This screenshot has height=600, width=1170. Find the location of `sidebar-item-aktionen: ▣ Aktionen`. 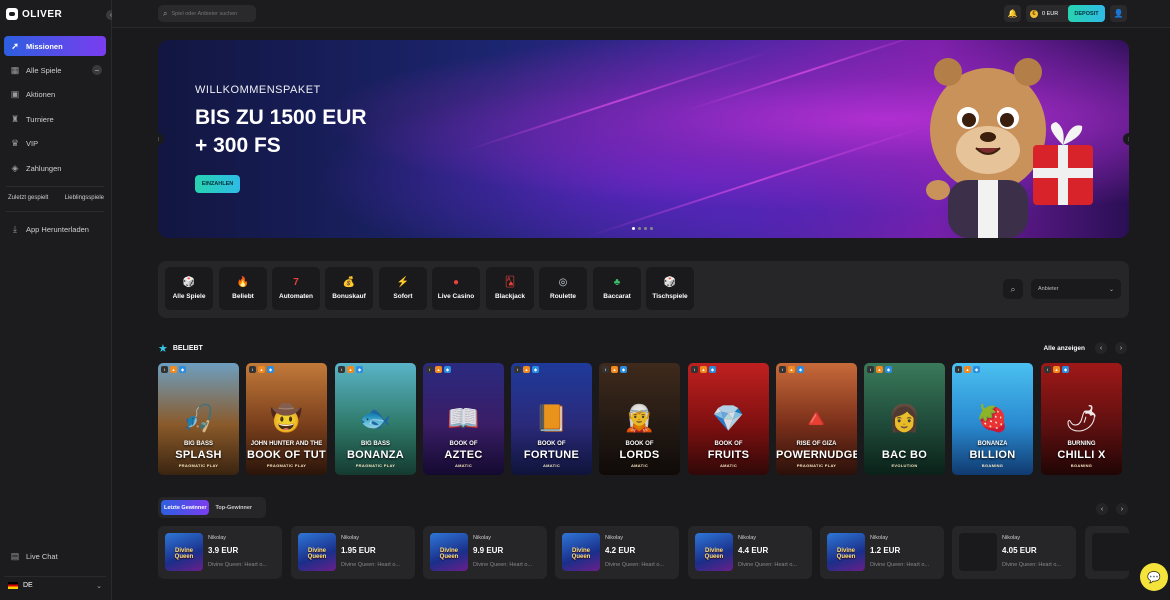

sidebar-item-aktionen: ▣ Aktionen is located at coordinates (55, 94).